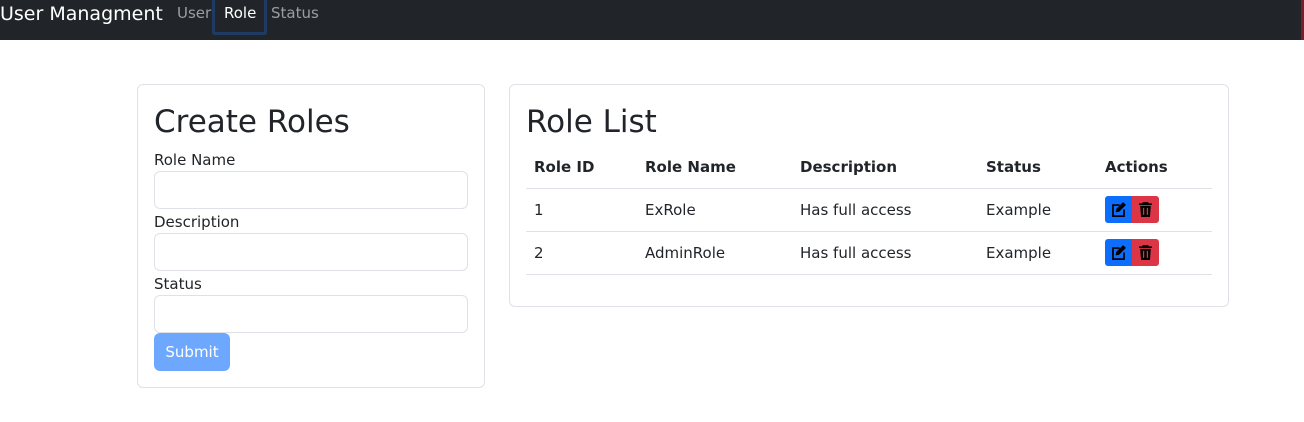  What do you see at coordinates (581, 210) in the screenshot?
I see `cell-role-id: 1` at bounding box center [581, 210].